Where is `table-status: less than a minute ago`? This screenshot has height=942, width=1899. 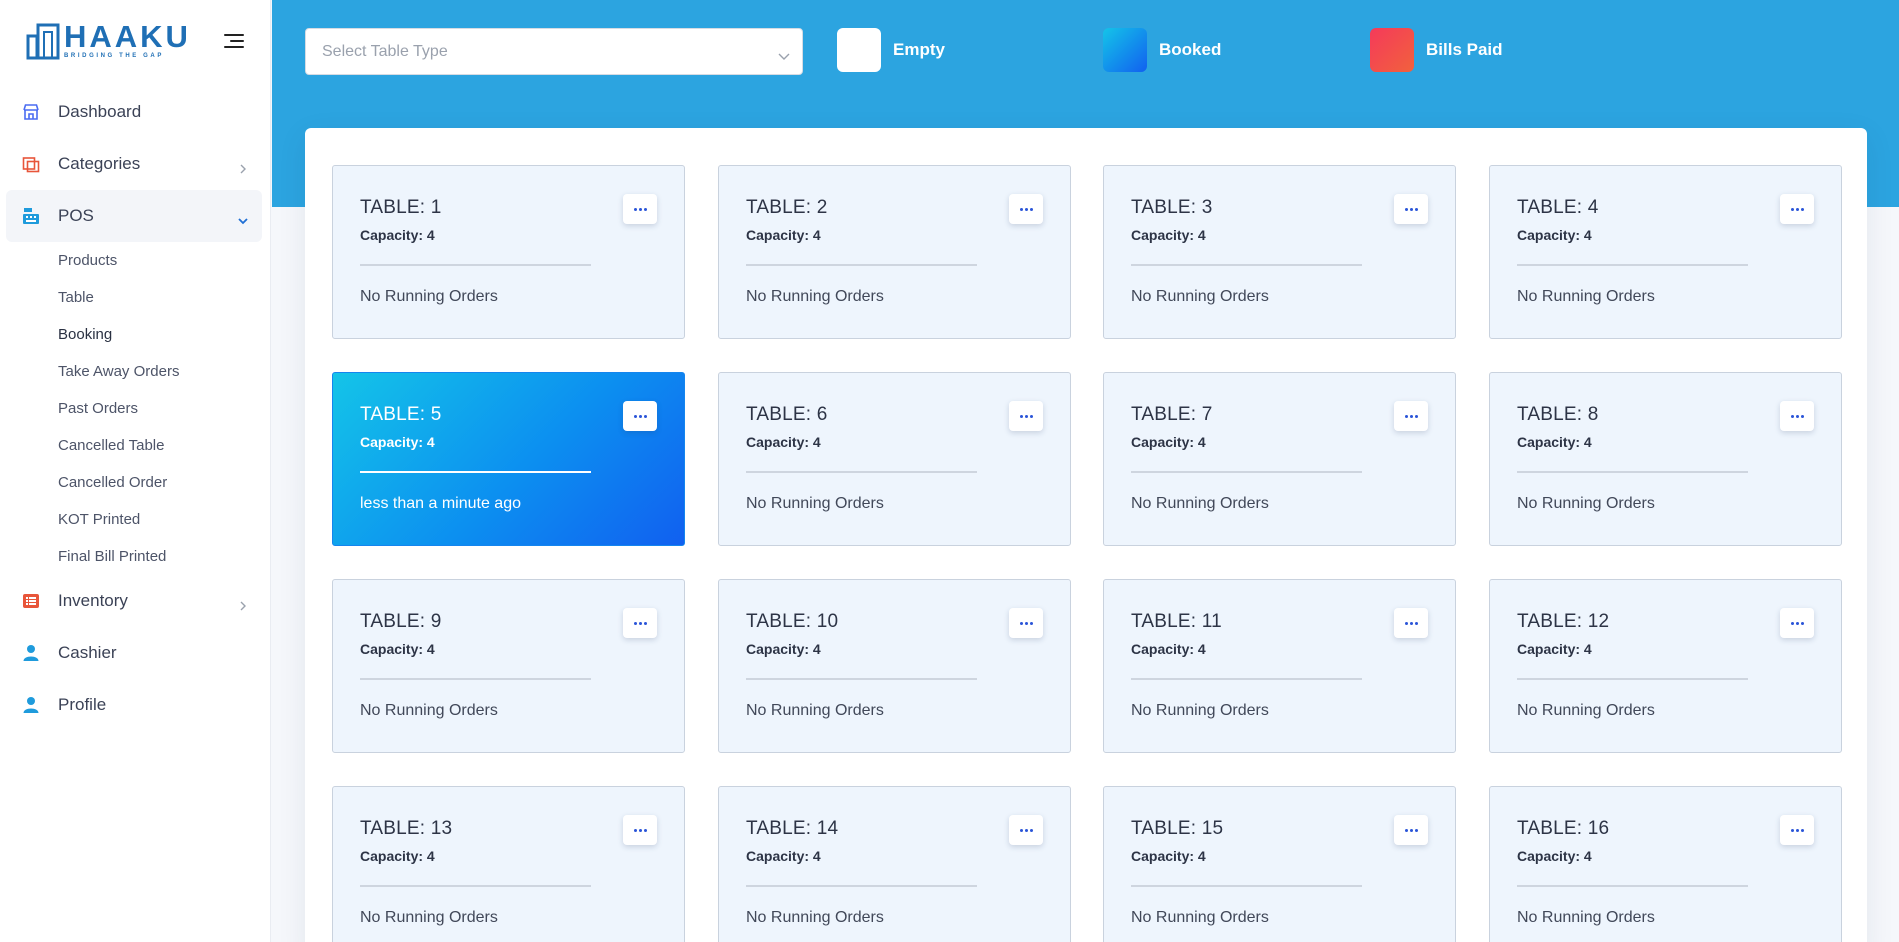 table-status: less than a minute ago is located at coordinates (440, 503).